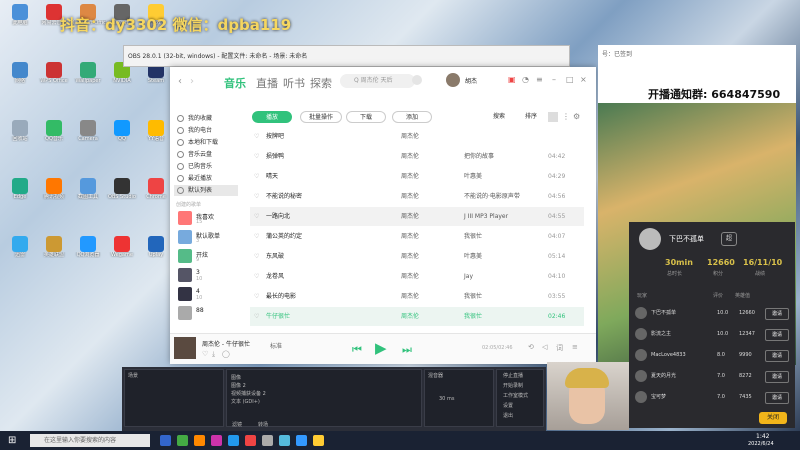 The image size is (800, 450). Describe the element at coordinates (206, 154) in the screenshot. I see `sidebar-item-cloud: 音乐云盘` at that location.